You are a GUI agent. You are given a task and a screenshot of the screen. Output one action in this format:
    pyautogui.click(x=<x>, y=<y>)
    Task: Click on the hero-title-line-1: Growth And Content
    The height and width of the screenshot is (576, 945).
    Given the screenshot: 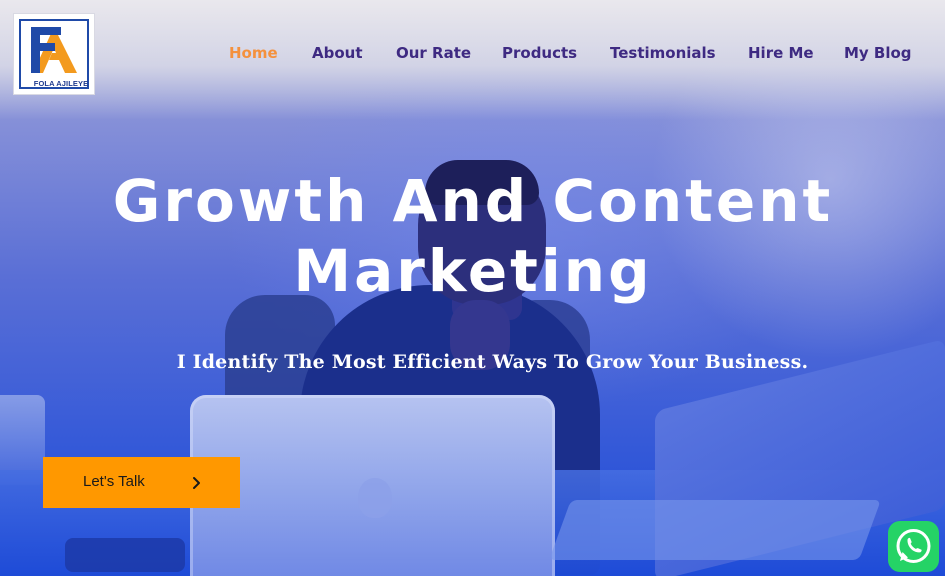 What is the action you would take?
    pyautogui.click(x=473, y=201)
    